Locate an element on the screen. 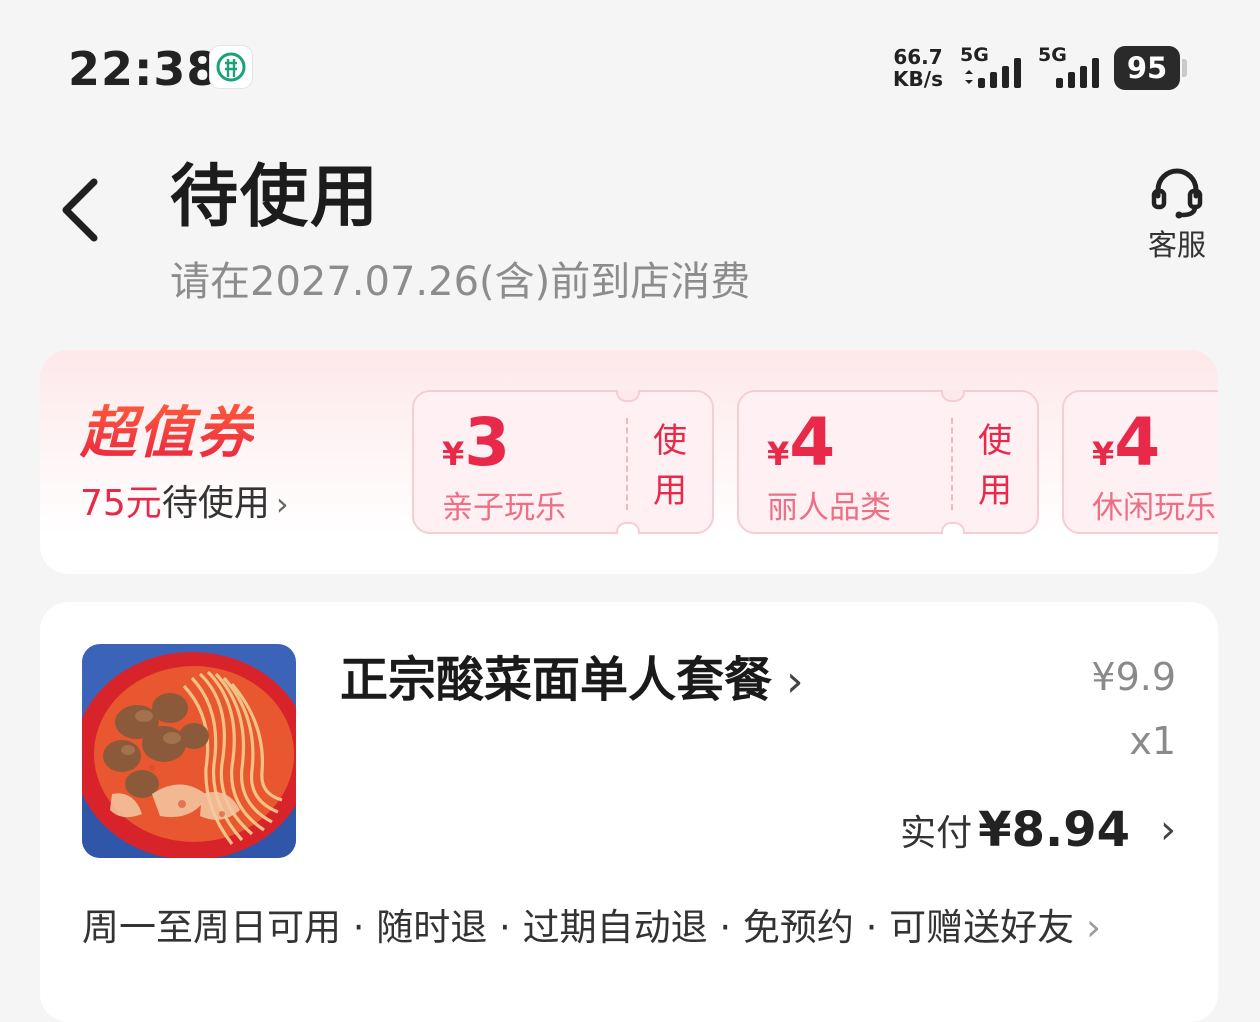  status-bar: 22:38 66.7 KB/s 5G 5G 95 is located at coordinates (630, 65).